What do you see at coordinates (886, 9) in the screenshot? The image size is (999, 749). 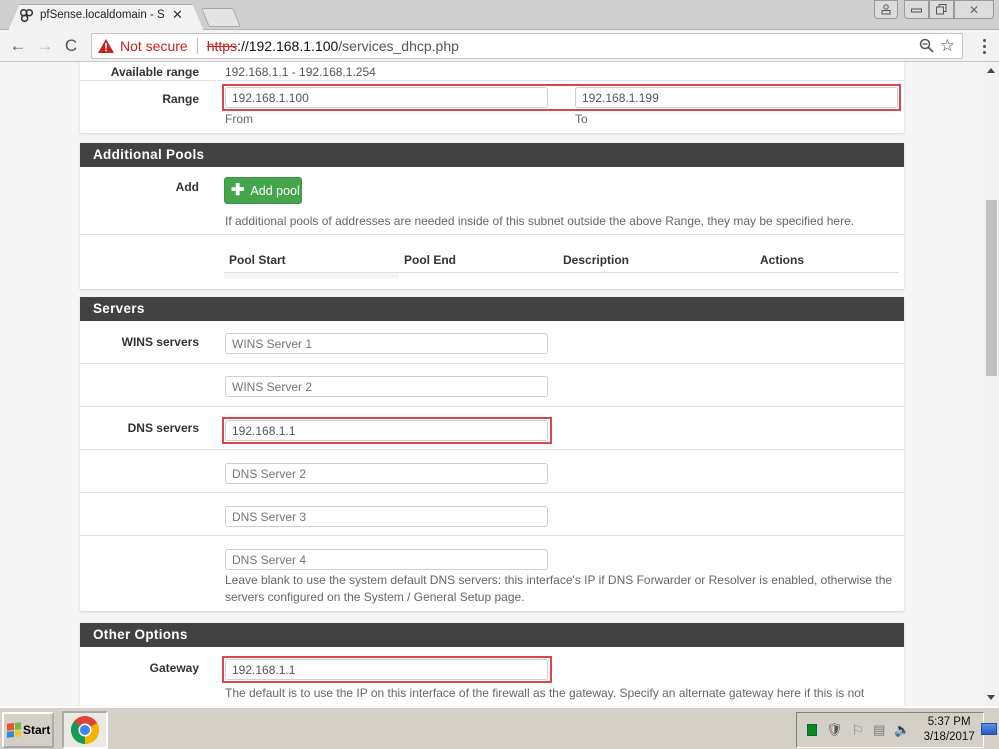 I see `profile-button` at bounding box center [886, 9].